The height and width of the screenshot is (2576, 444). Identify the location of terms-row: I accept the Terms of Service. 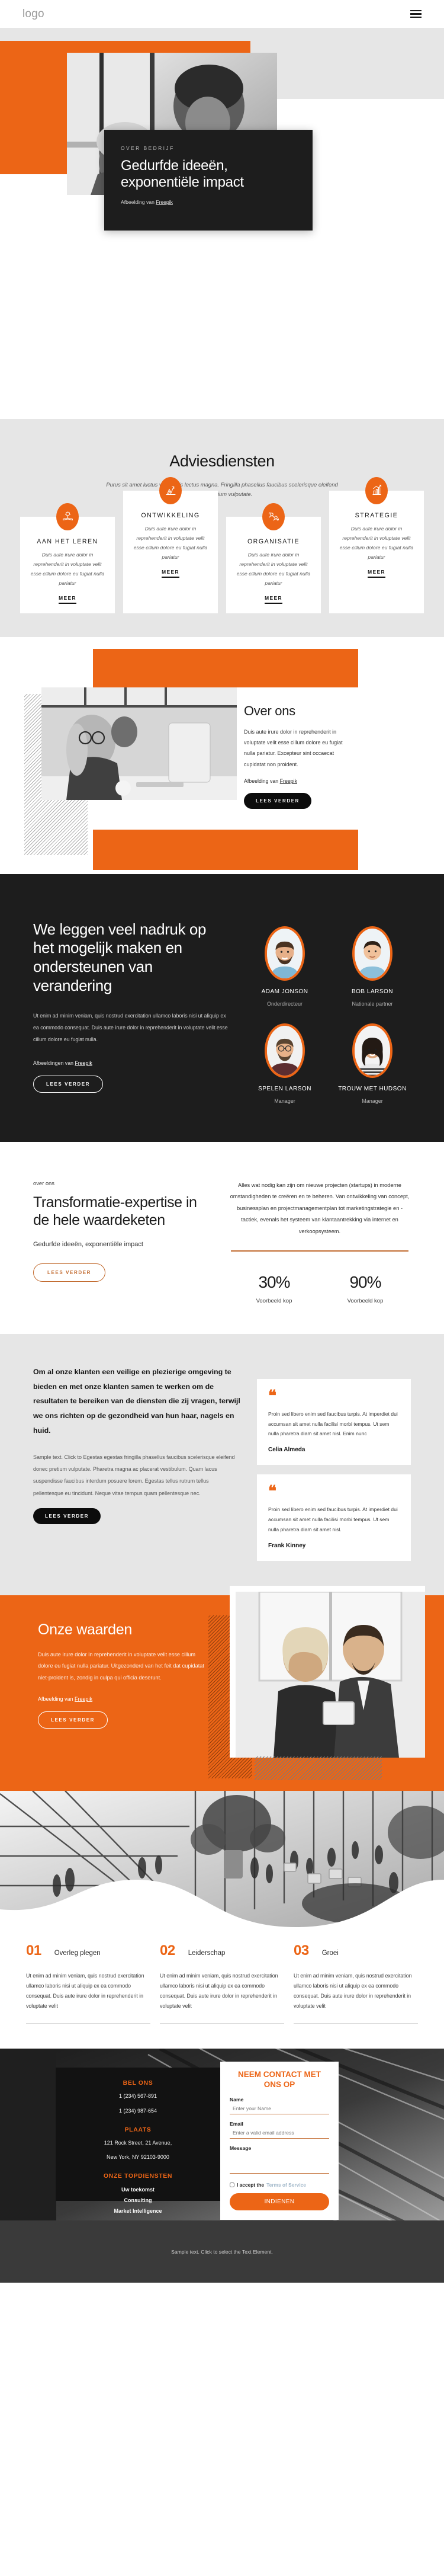
(279, 2185).